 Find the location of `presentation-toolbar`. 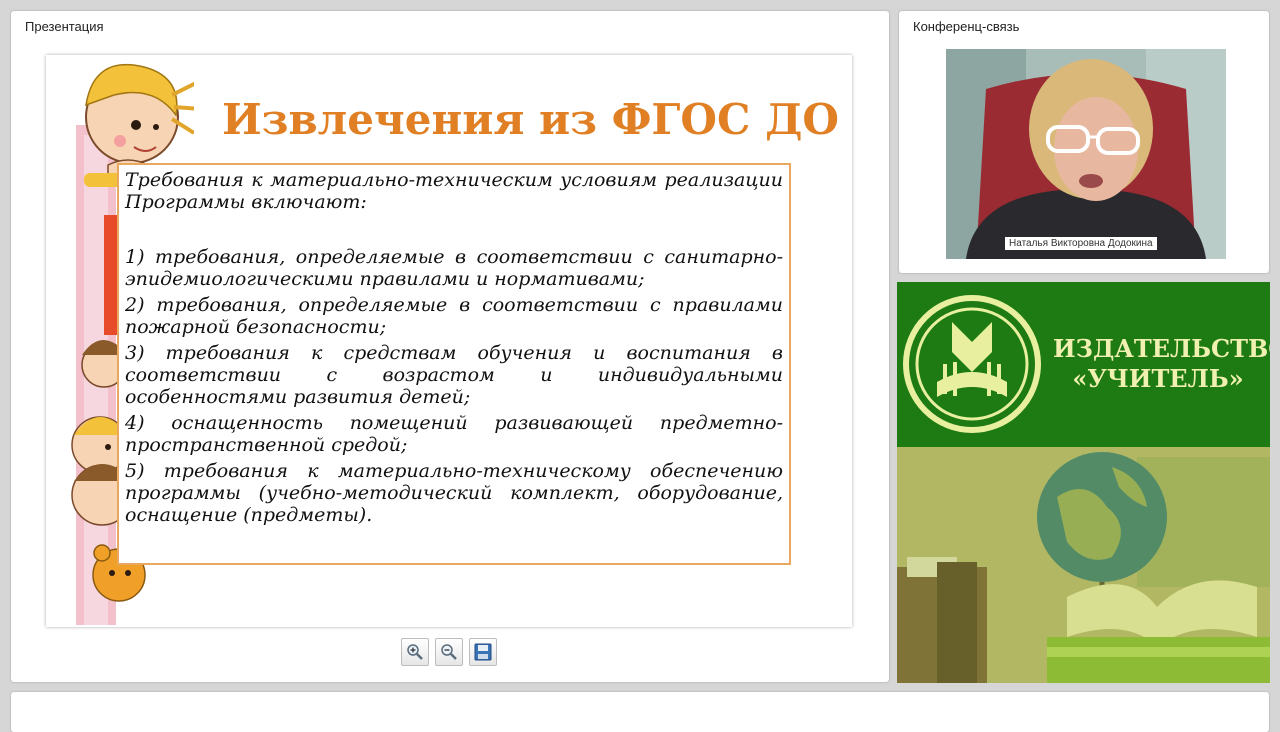

presentation-toolbar is located at coordinates (449, 652).